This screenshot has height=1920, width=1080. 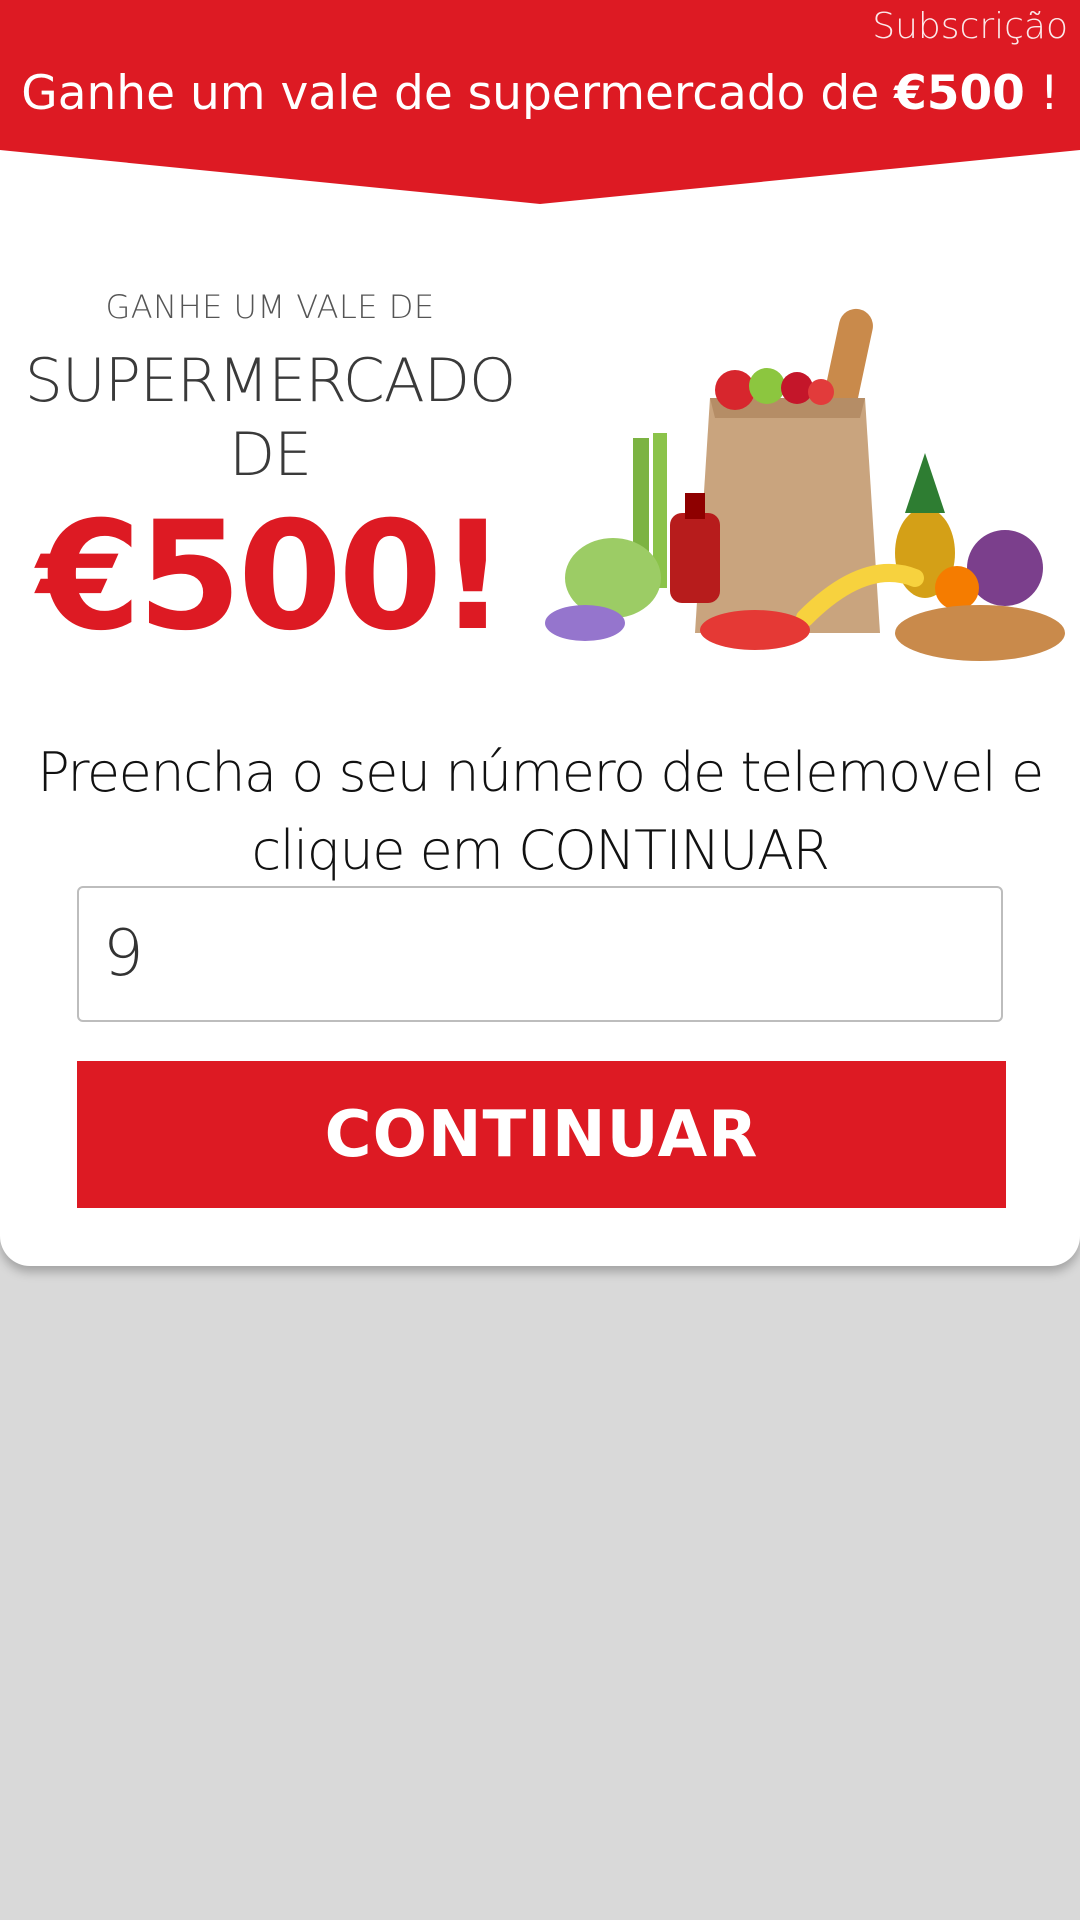 What do you see at coordinates (541, 1134) in the screenshot?
I see `continue-button: CONTINUAR` at bounding box center [541, 1134].